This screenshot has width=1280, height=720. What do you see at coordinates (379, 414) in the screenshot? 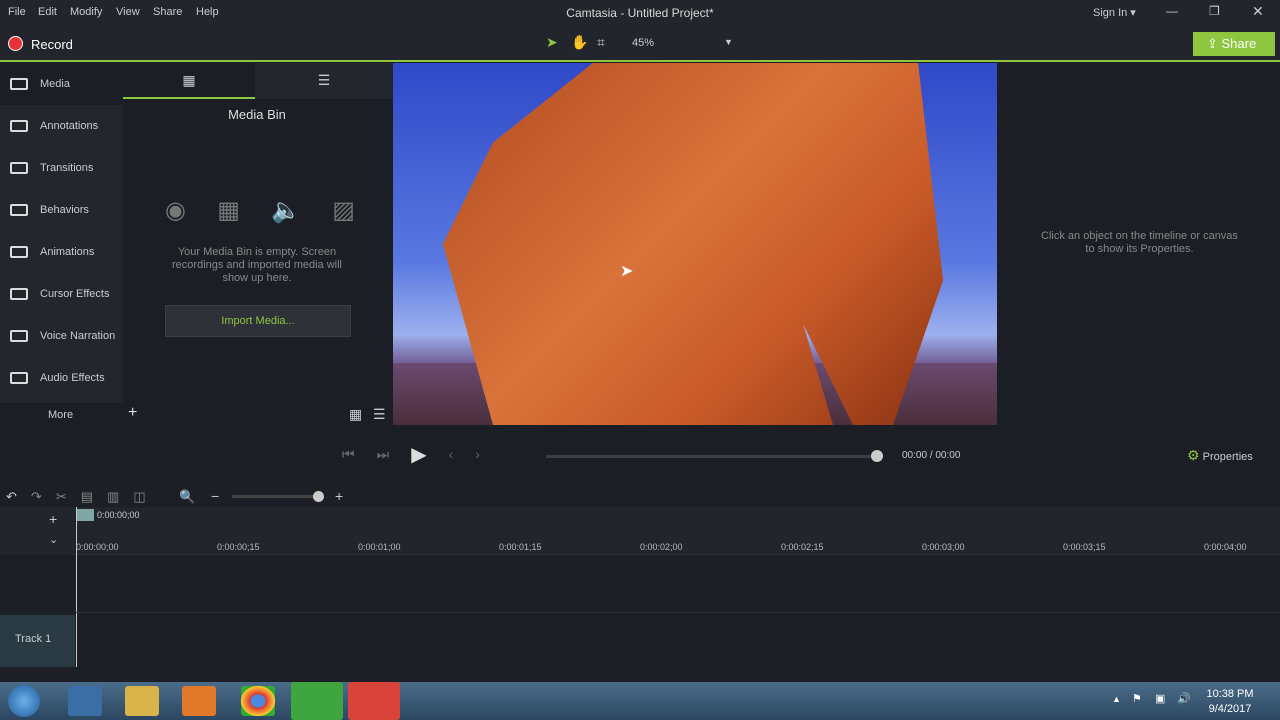
I see `list-view-icon: ☰` at bounding box center [379, 414].